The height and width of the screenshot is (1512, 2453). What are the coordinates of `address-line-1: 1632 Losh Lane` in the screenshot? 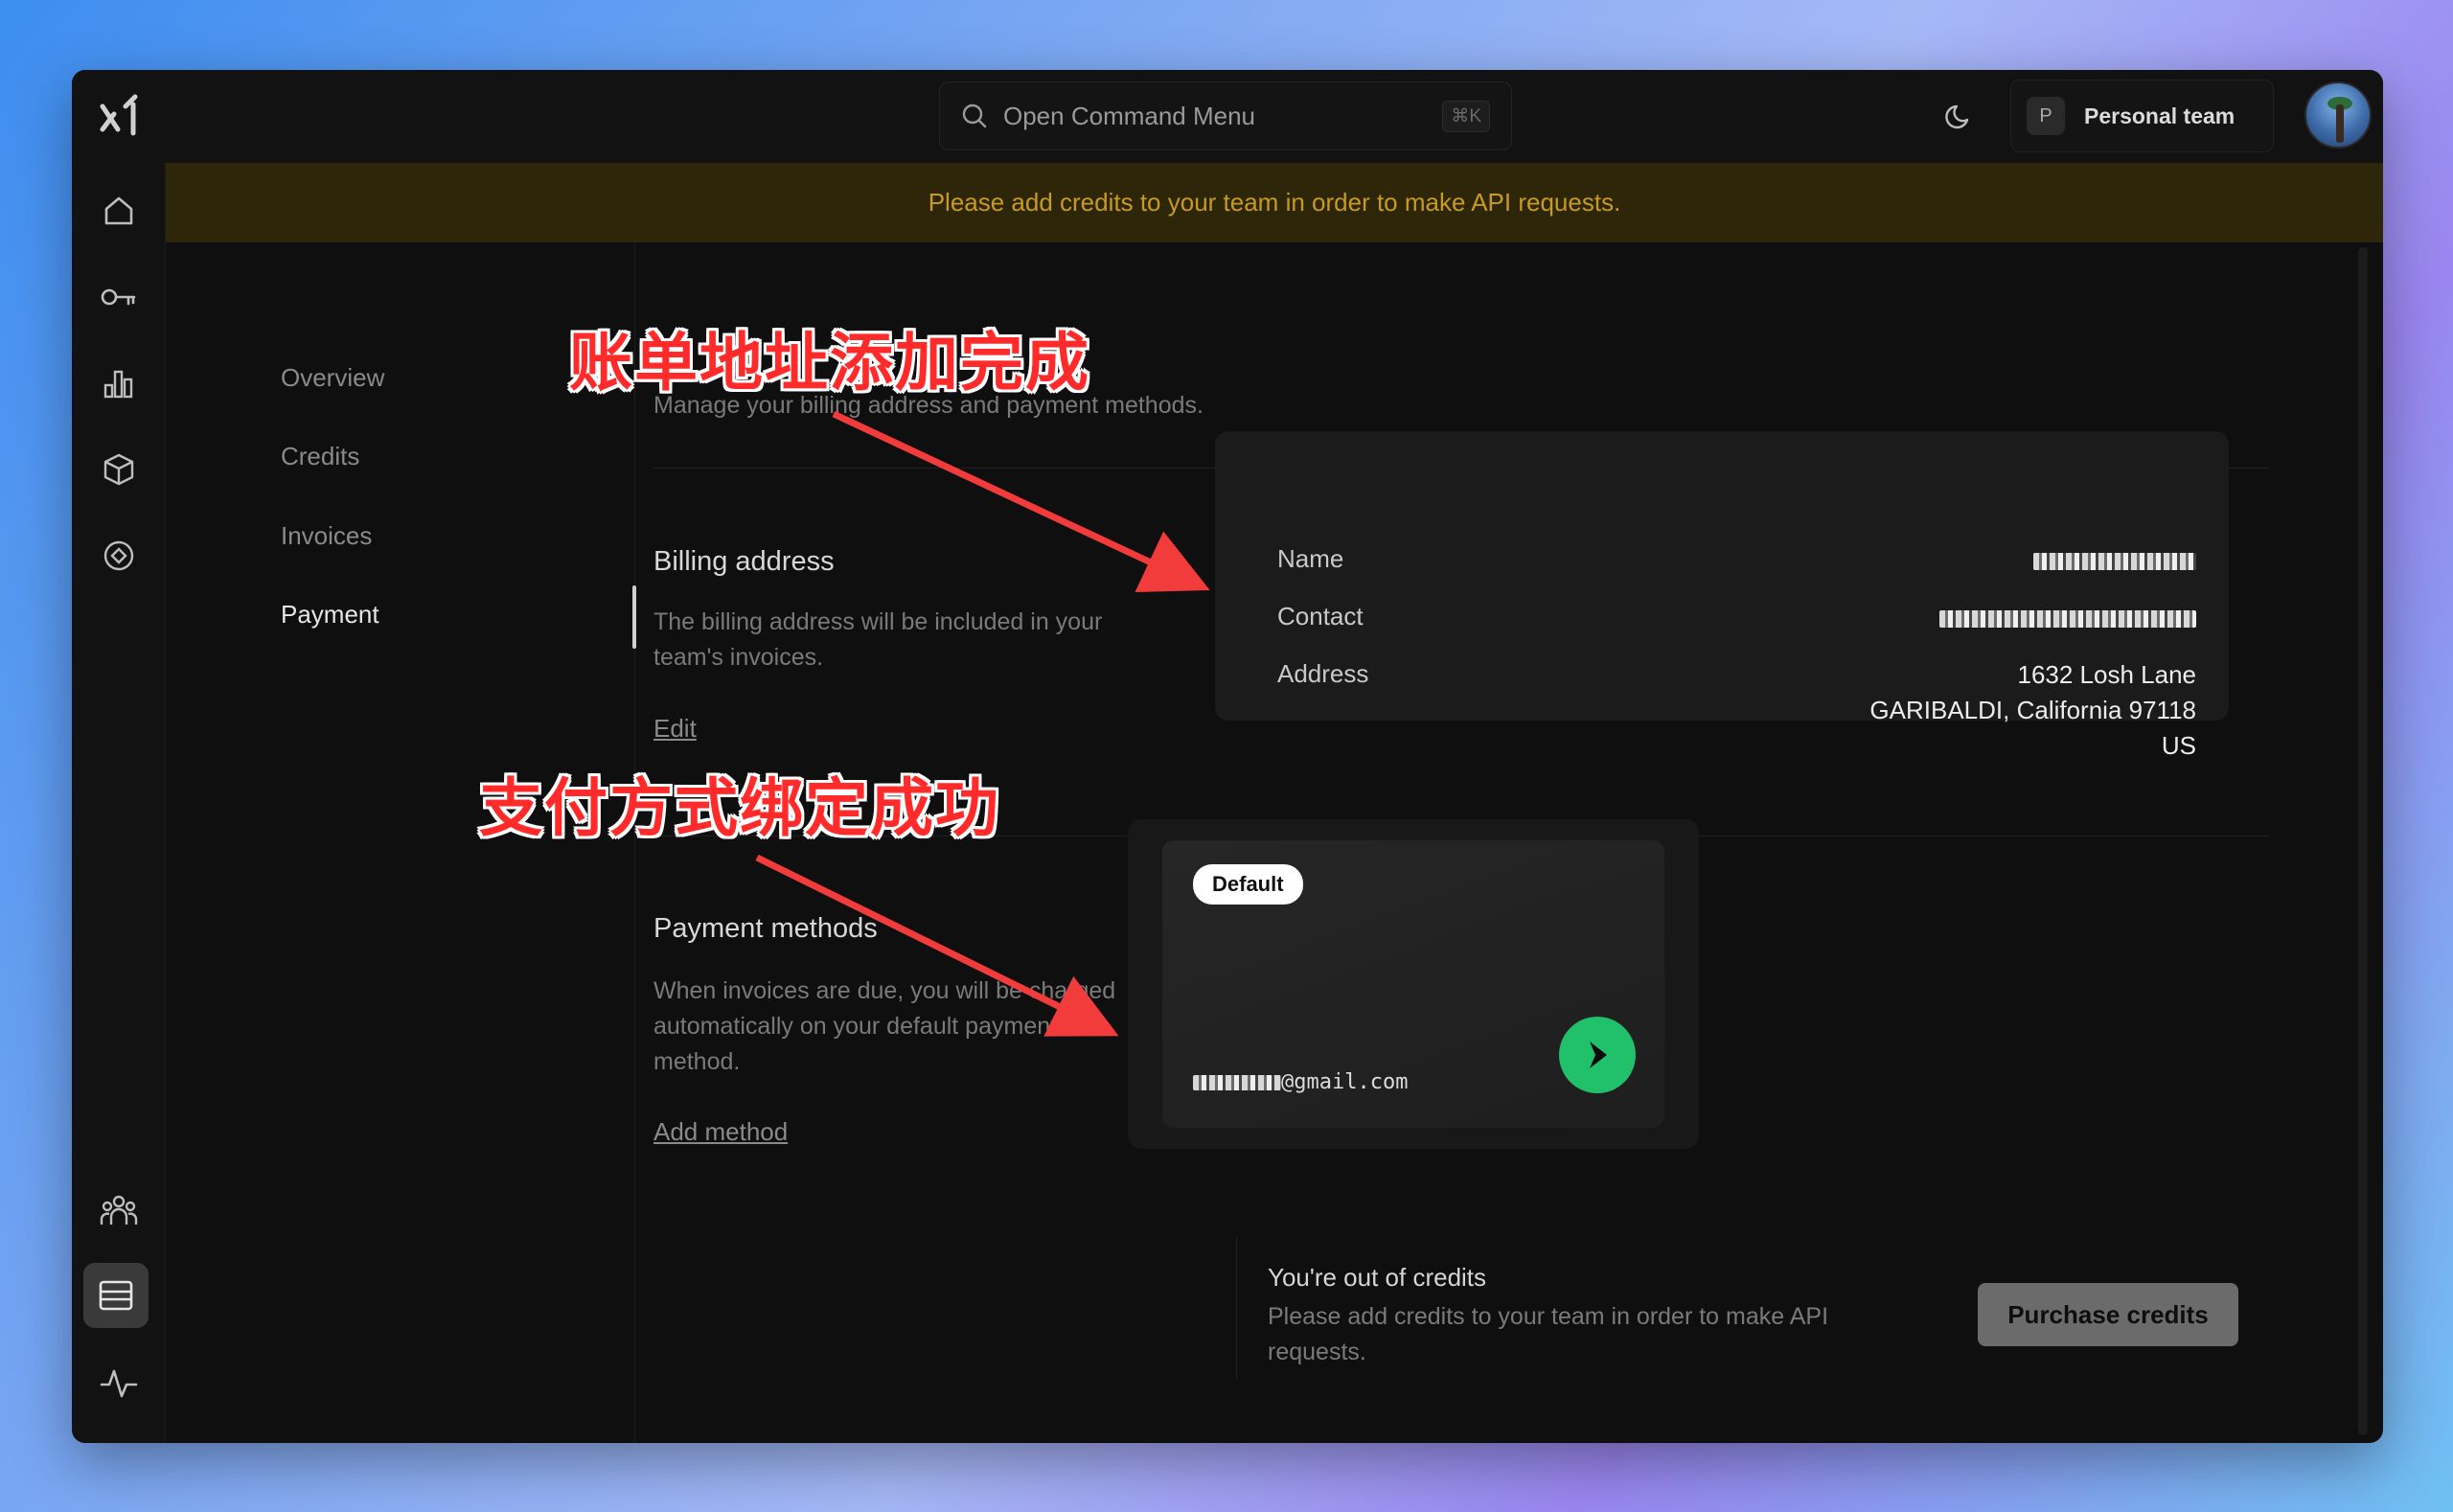 It's located at (2106, 674).